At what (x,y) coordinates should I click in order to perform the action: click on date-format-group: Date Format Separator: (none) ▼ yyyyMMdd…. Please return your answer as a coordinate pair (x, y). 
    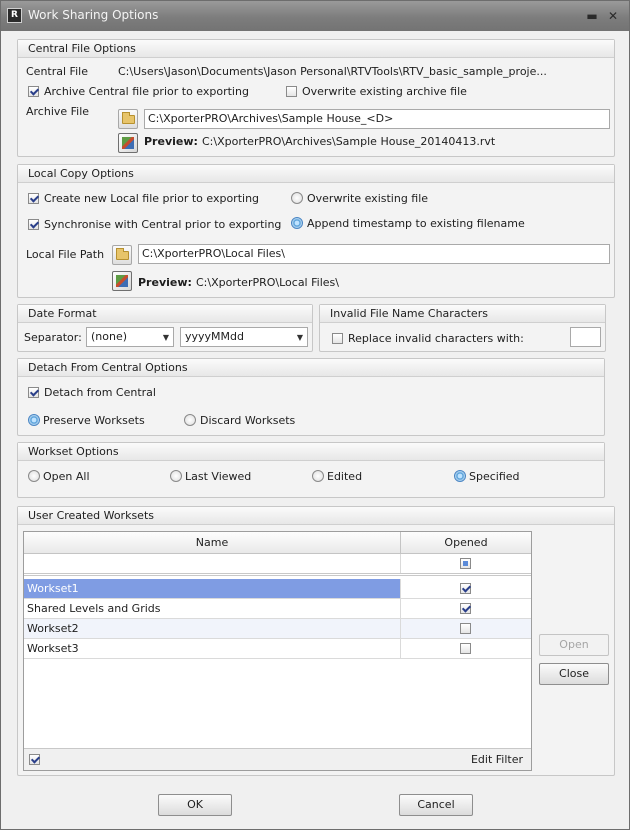
    Looking at the image, I should click on (165, 328).